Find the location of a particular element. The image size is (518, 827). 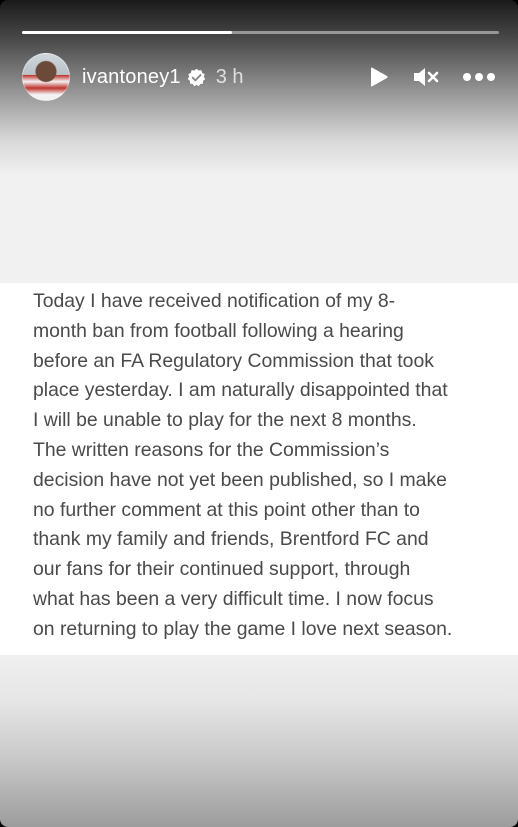

play-icon is located at coordinates (378, 77).